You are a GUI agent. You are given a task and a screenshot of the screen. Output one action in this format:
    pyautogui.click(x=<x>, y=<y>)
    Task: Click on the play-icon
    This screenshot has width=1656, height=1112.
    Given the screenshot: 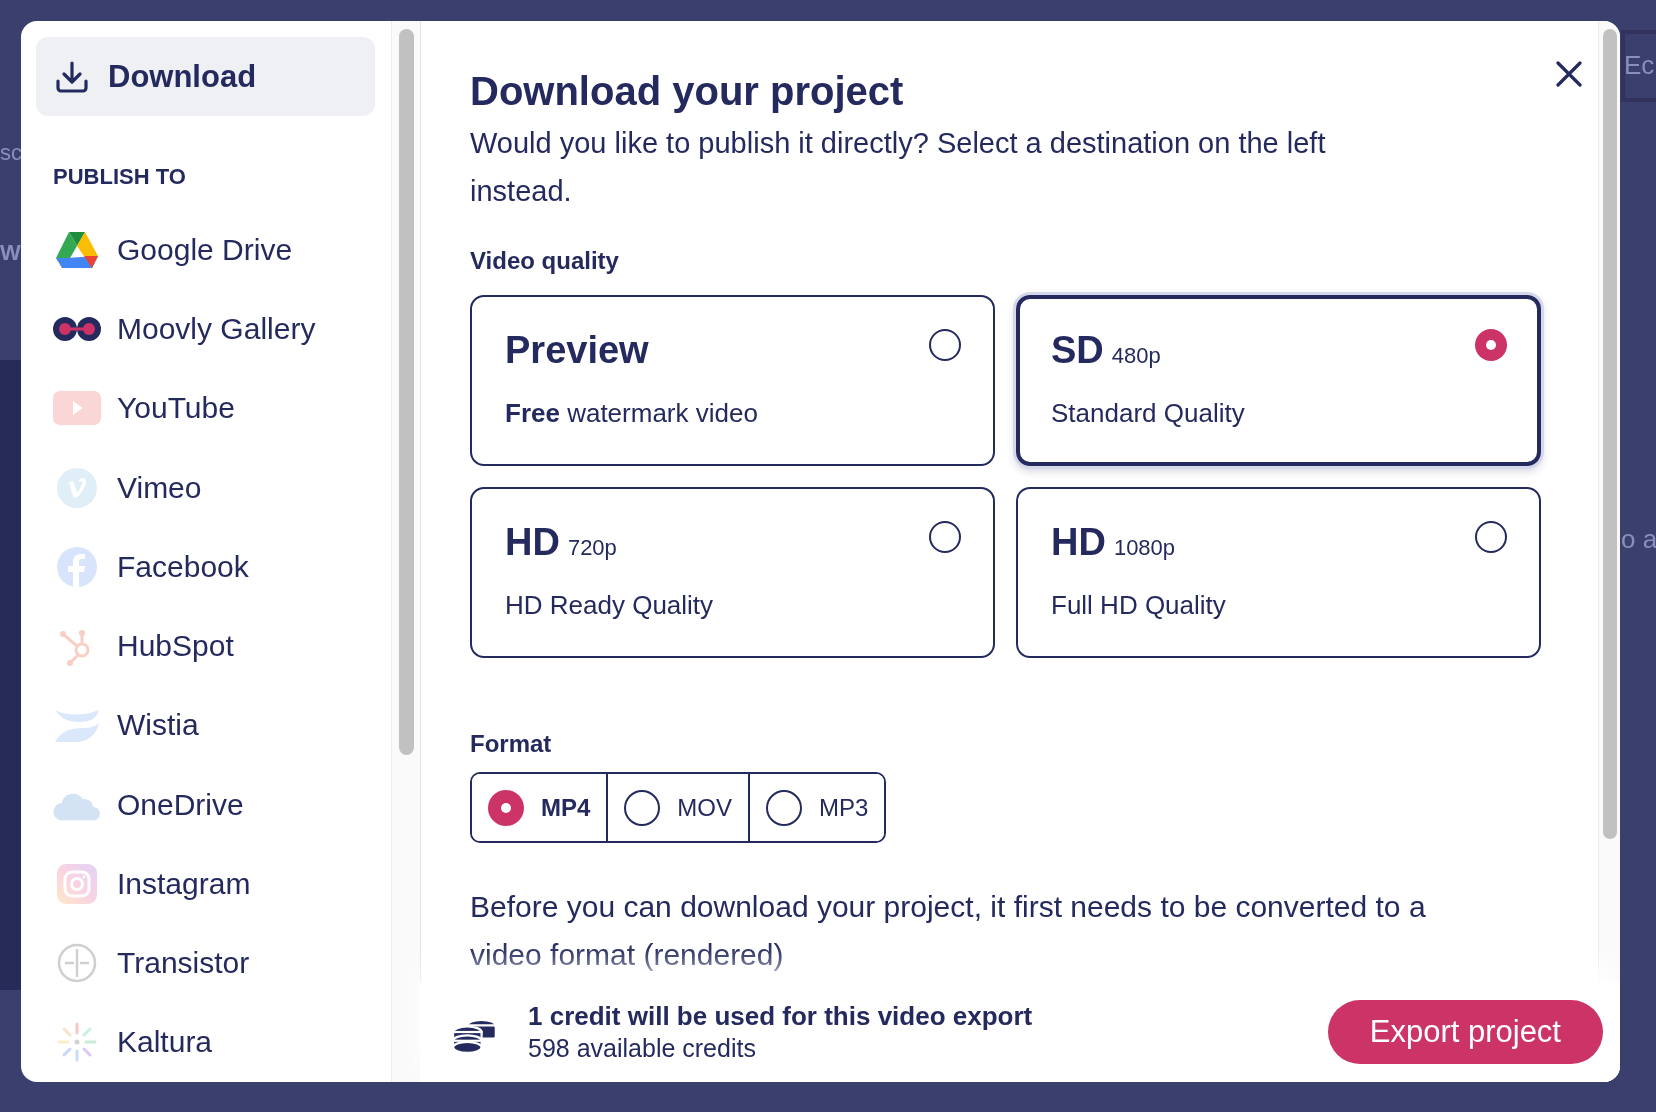 What is the action you would take?
    pyautogui.click(x=77, y=408)
    